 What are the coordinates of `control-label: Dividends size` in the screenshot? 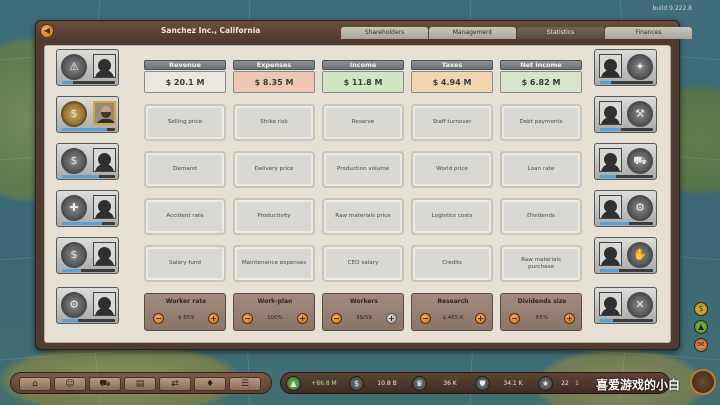 It's located at (542, 301).